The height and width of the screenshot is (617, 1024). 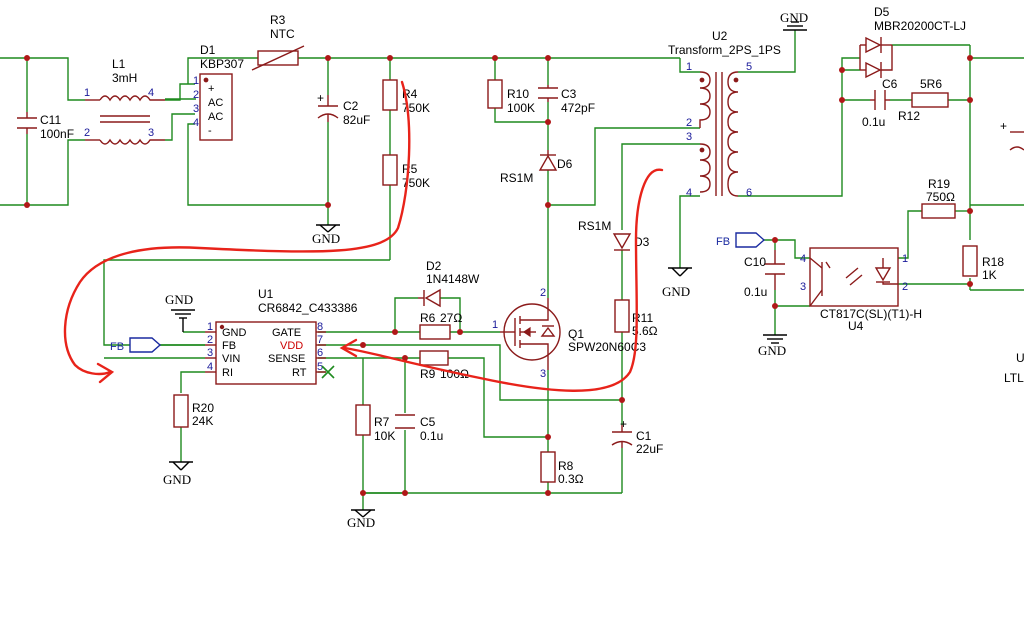 I want to click on u2-pin-5: 5, so click(x=749, y=67).